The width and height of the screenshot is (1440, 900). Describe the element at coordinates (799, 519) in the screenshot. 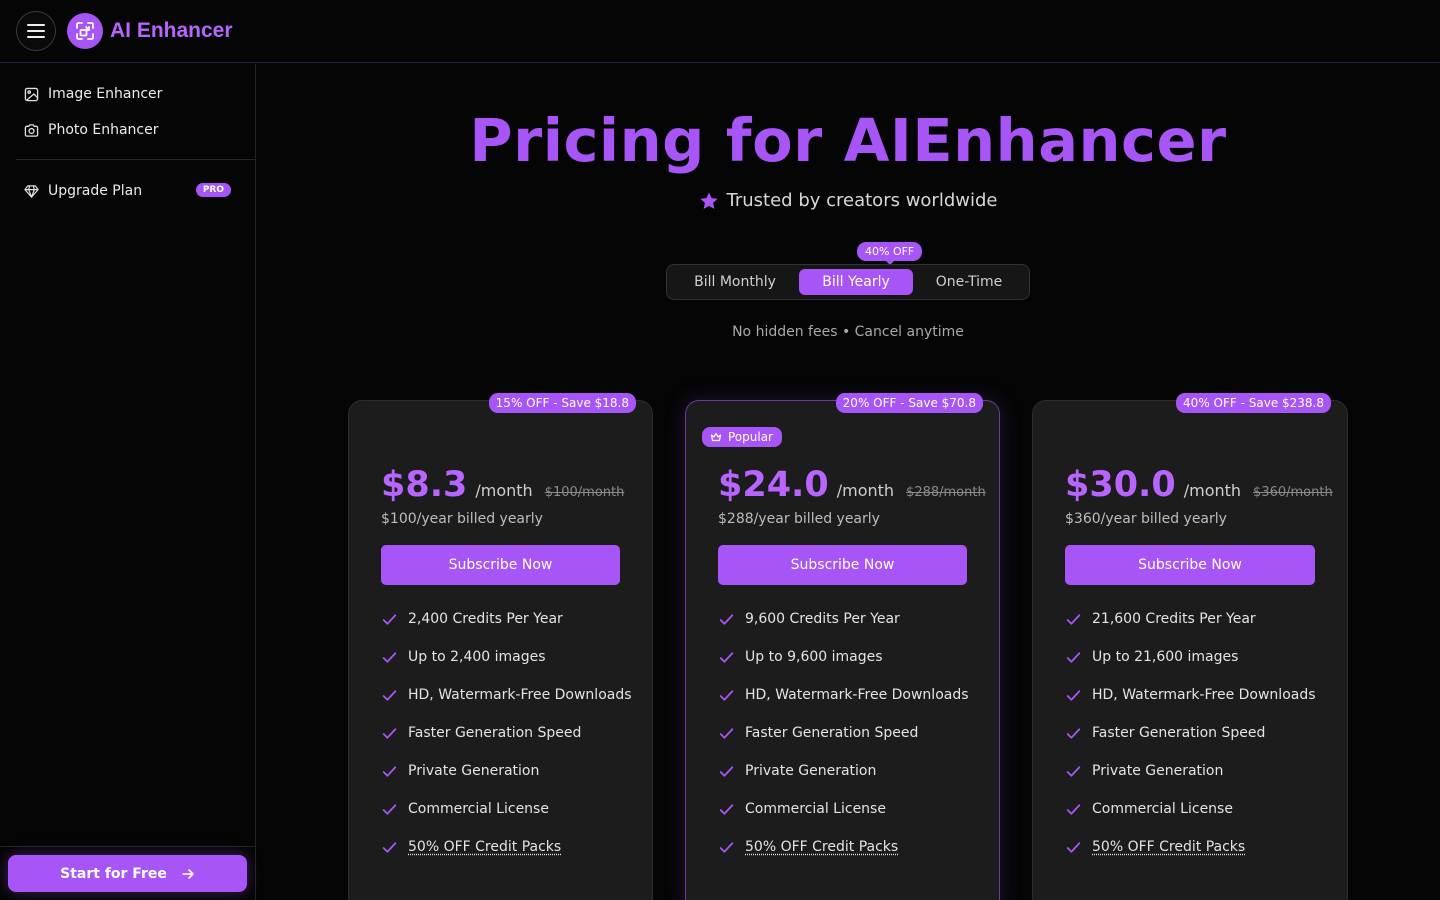

I see `billed-note: $288/year billed yearly` at that location.